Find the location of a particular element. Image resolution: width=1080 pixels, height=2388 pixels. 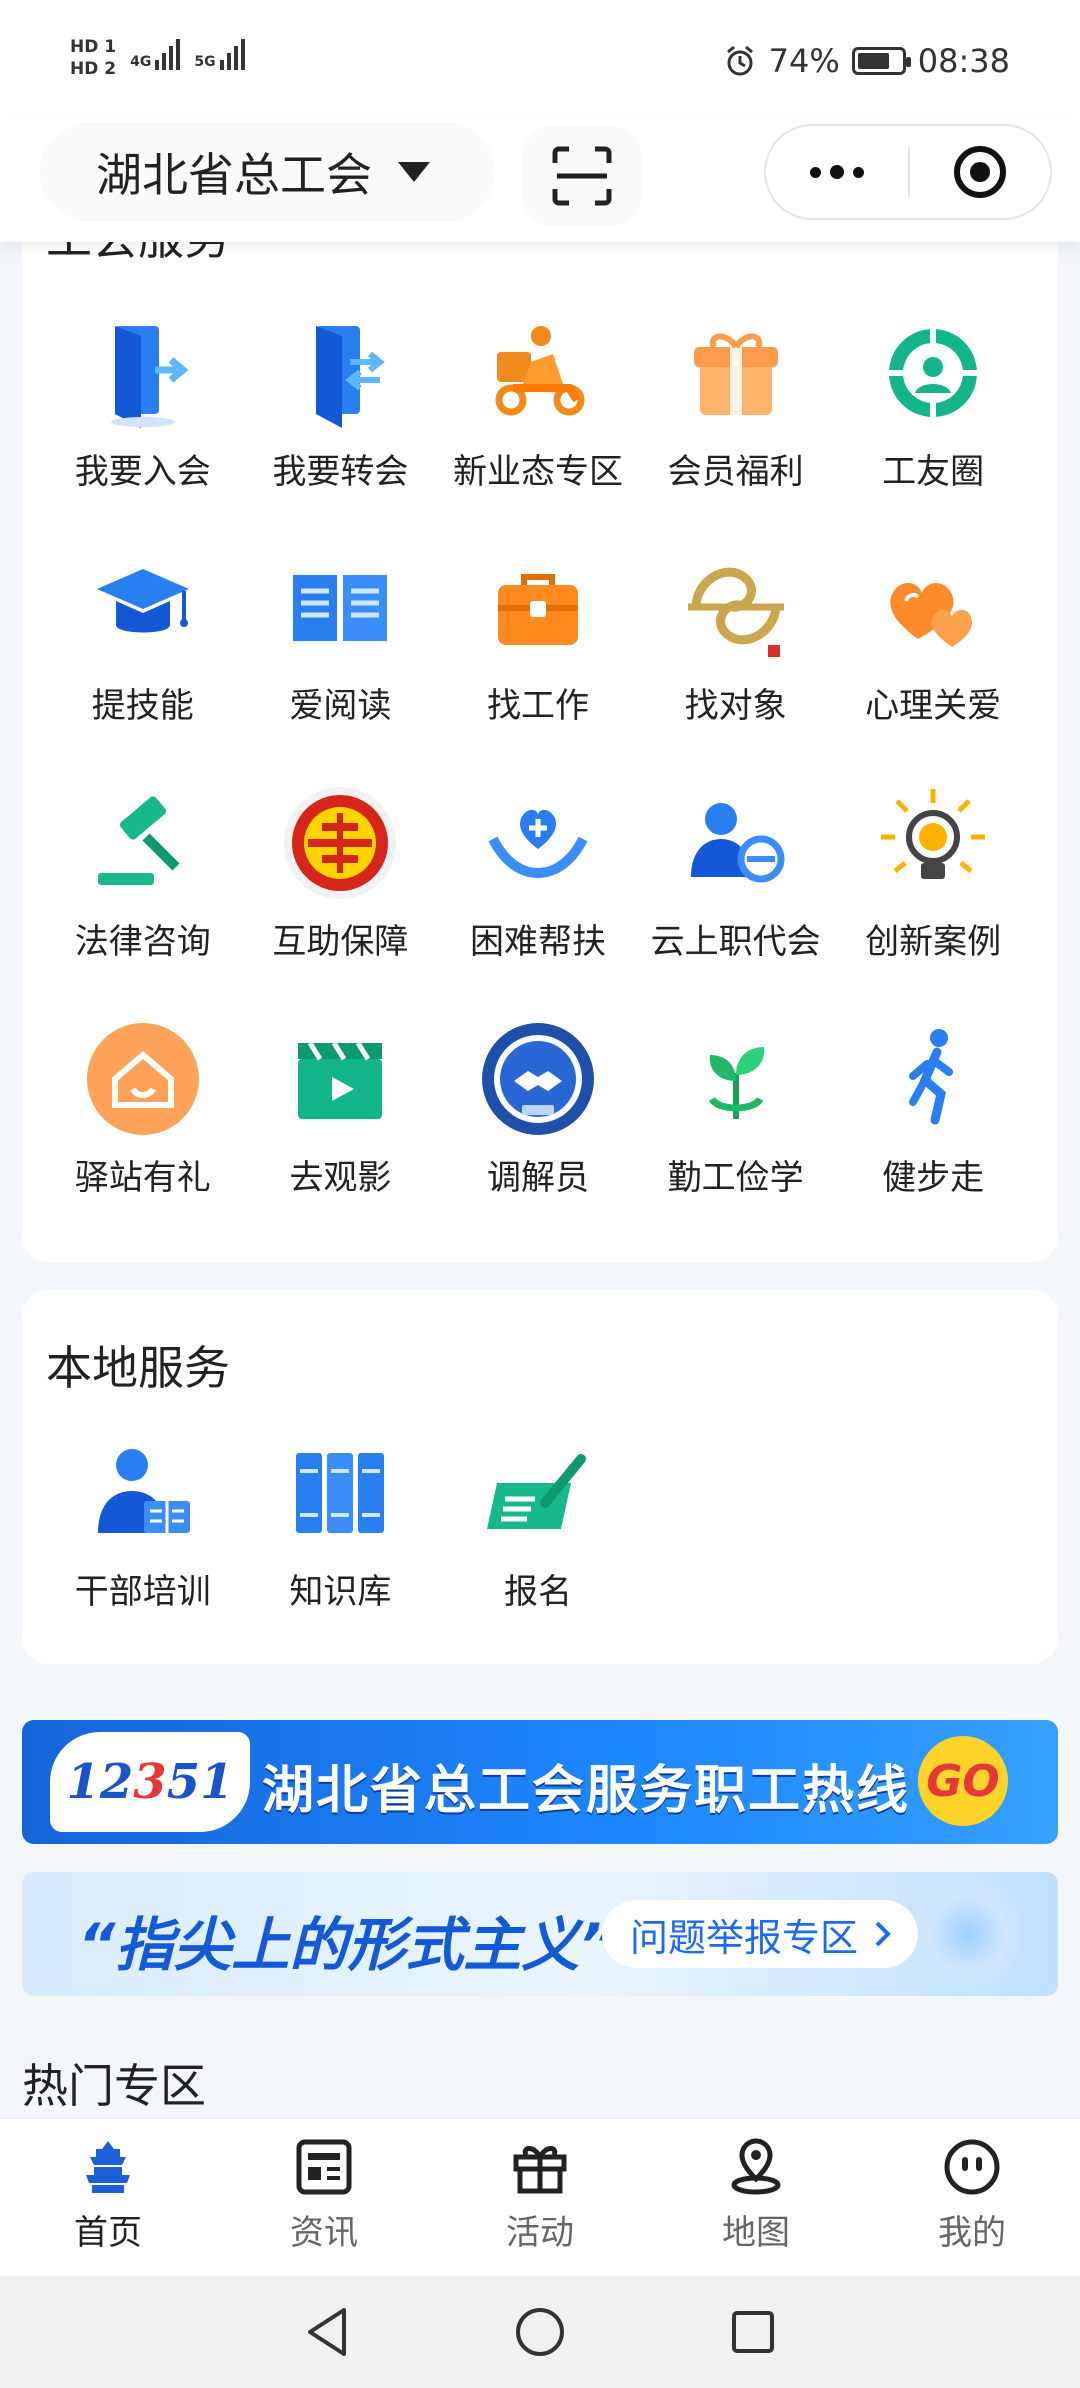

tab-label: 活动 is located at coordinates (540, 2233).